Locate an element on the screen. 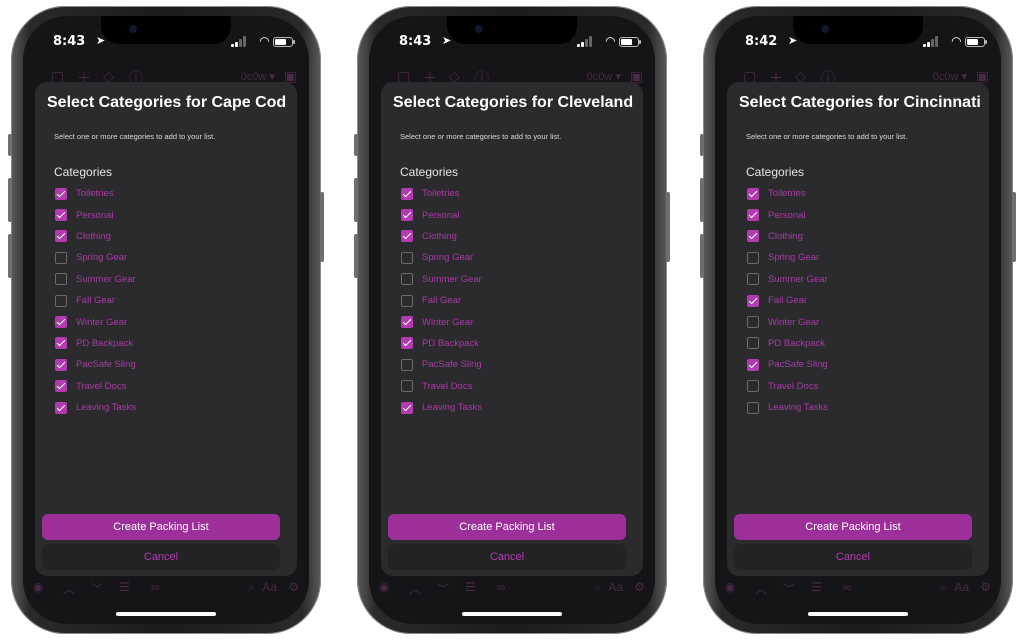 The width and height of the screenshot is (1024, 640). category-label: Winter Gear is located at coordinates (794, 322).